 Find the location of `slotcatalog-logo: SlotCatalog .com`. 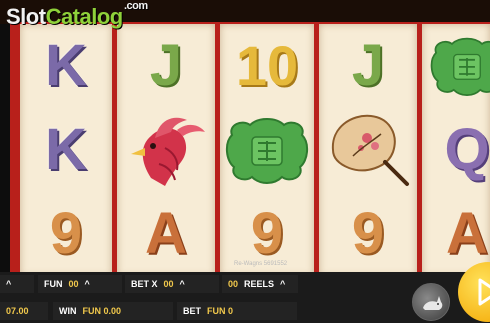

slotcatalog-logo: SlotCatalog .com is located at coordinates (77, 15).